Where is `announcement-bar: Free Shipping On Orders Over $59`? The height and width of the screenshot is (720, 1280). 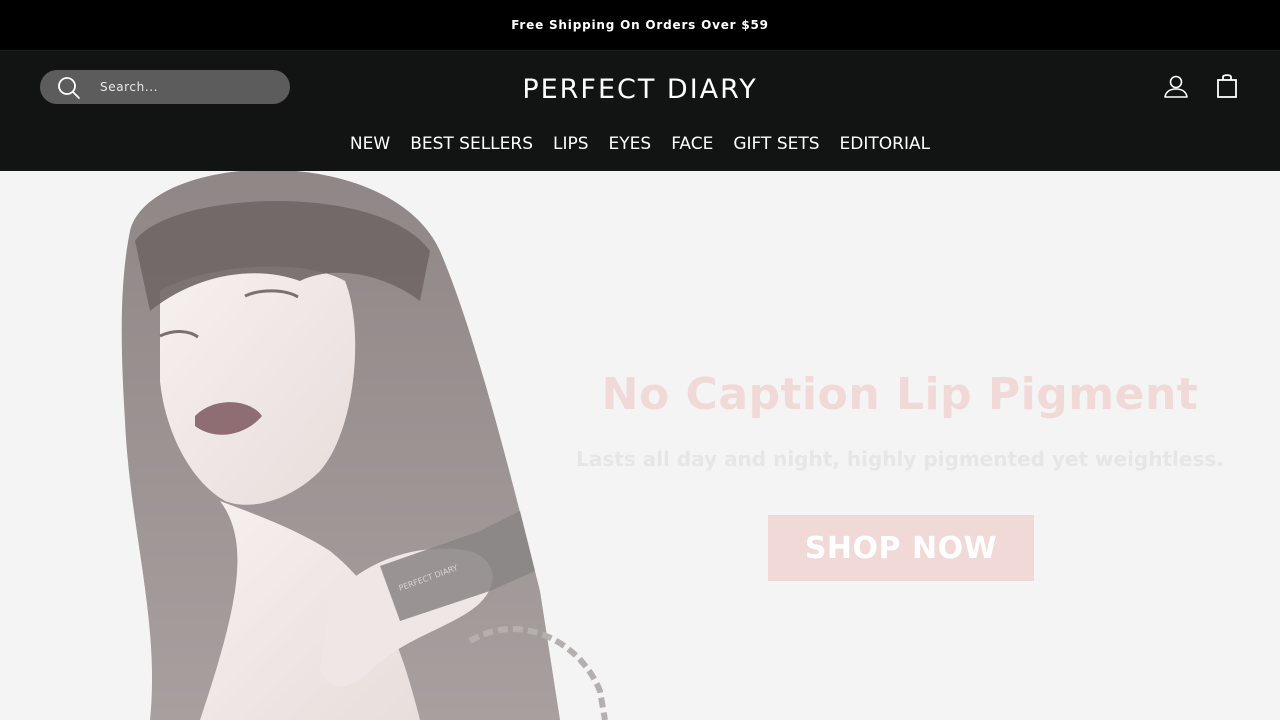 announcement-bar: Free Shipping On Orders Over $59 is located at coordinates (640, 25).